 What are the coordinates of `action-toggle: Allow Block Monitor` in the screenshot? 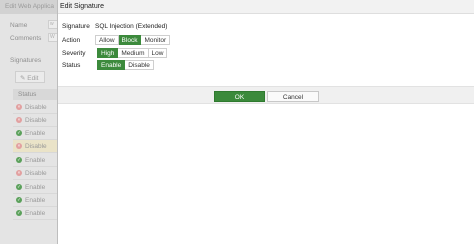 It's located at (133, 40).